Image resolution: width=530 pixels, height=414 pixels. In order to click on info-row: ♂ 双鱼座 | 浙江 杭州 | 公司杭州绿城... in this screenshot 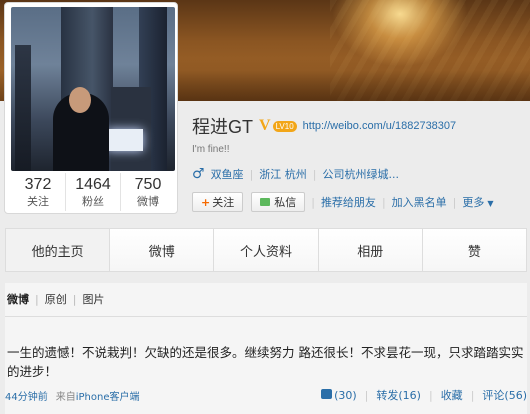, I will do `click(295, 174)`.